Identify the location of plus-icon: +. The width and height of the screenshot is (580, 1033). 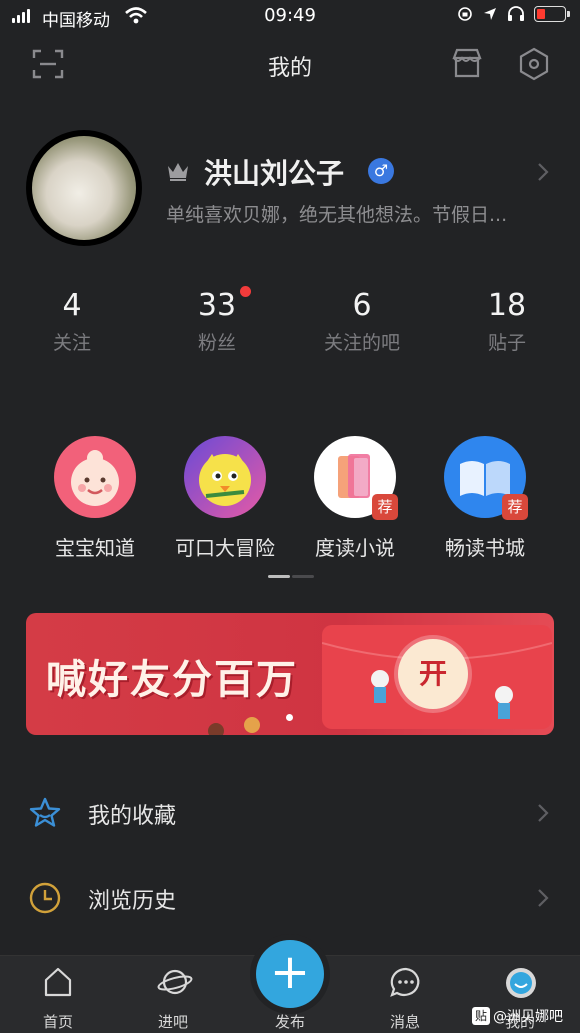
(290, 972).